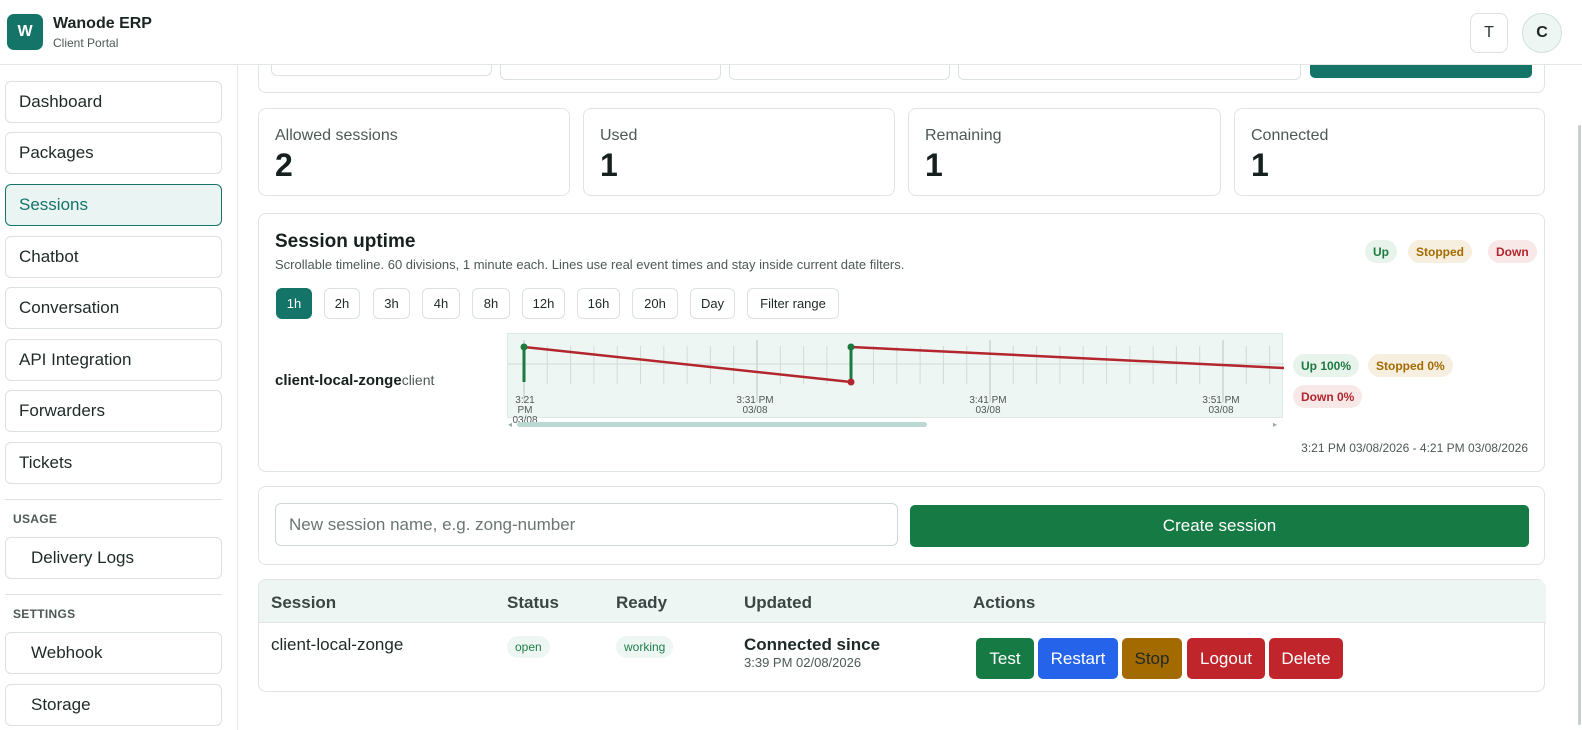 The image size is (1582, 730). What do you see at coordinates (102, 23) in the screenshot?
I see `app-title: Wanode ERP` at bounding box center [102, 23].